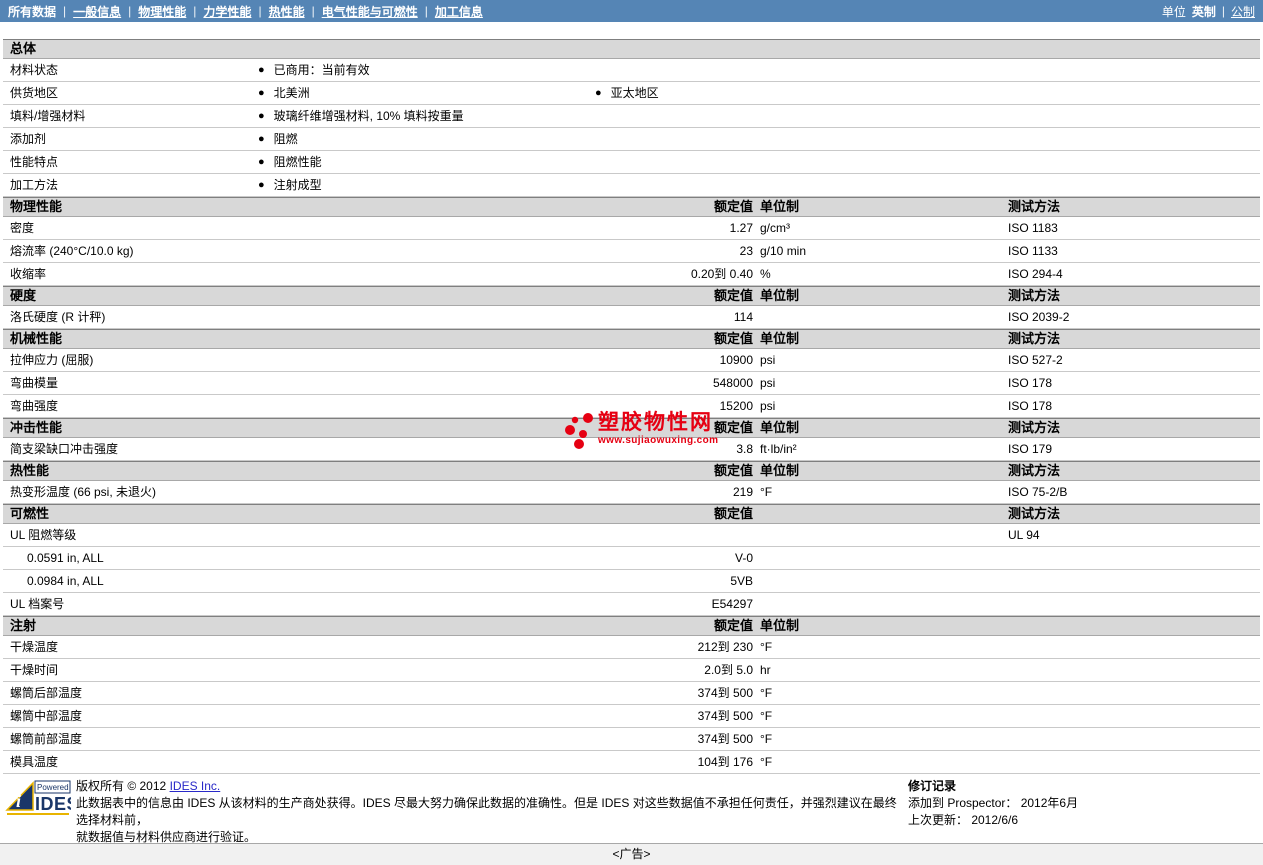 The height and width of the screenshot is (865, 1263). Describe the element at coordinates (631, 558) in the screenshot. I see `table-row: 0.0591 in, ALL V-0` at that location.